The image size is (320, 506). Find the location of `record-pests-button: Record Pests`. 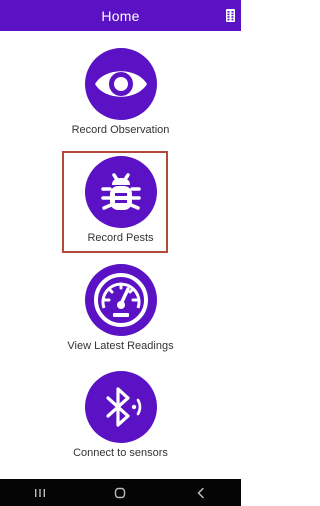

record-pests-button: Record Pests is located at coordinates (120, 200).